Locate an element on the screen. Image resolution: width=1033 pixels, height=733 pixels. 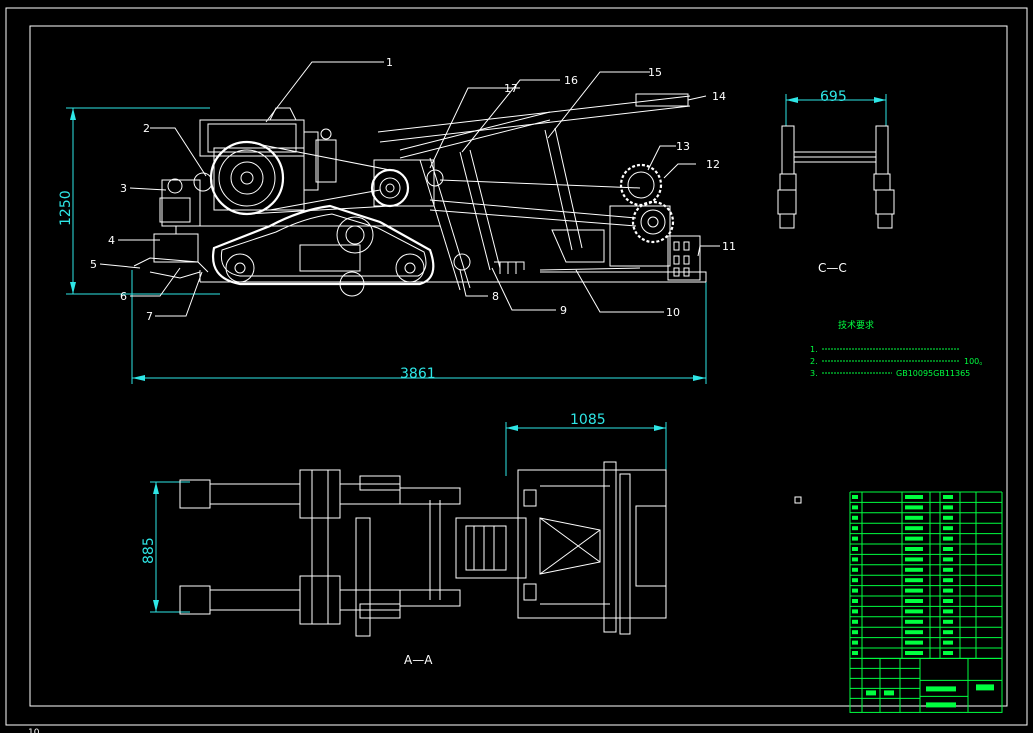
dim-height-aa: 885 is located at coordinates (149, 550).